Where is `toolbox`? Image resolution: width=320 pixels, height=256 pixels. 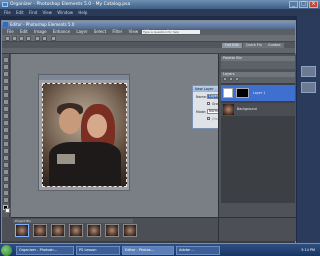
toolbox is located at coordinates (6, 135).